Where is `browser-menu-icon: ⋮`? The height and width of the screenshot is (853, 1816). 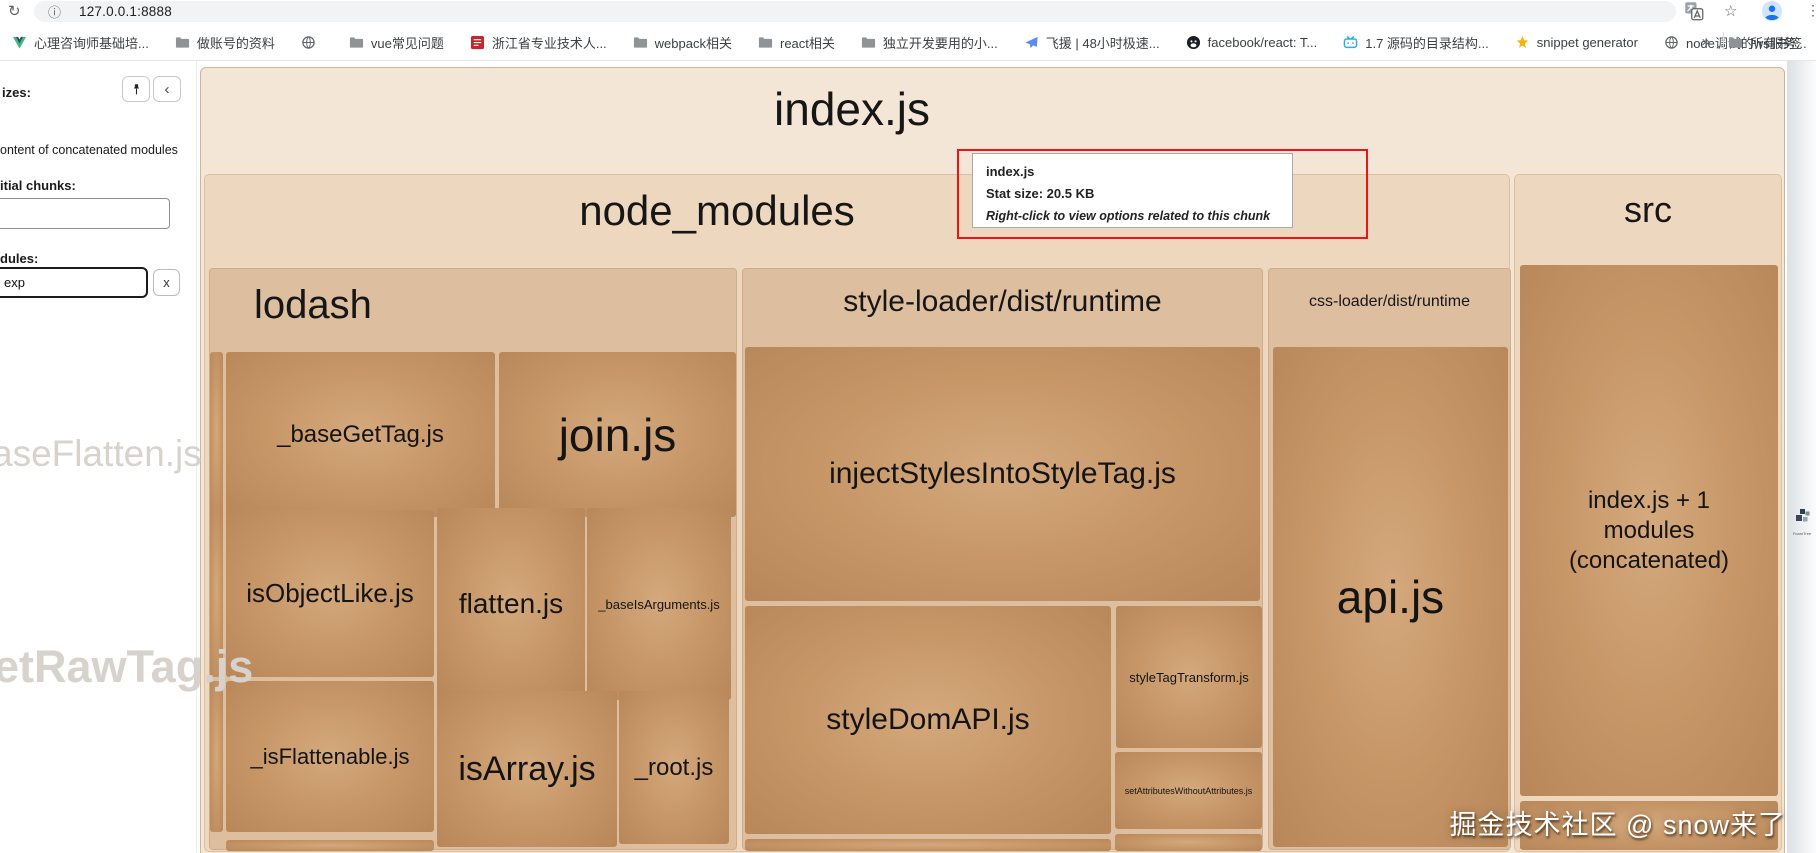 browser-menu-icon: ⋮ is located at coordinates (1811, 10).